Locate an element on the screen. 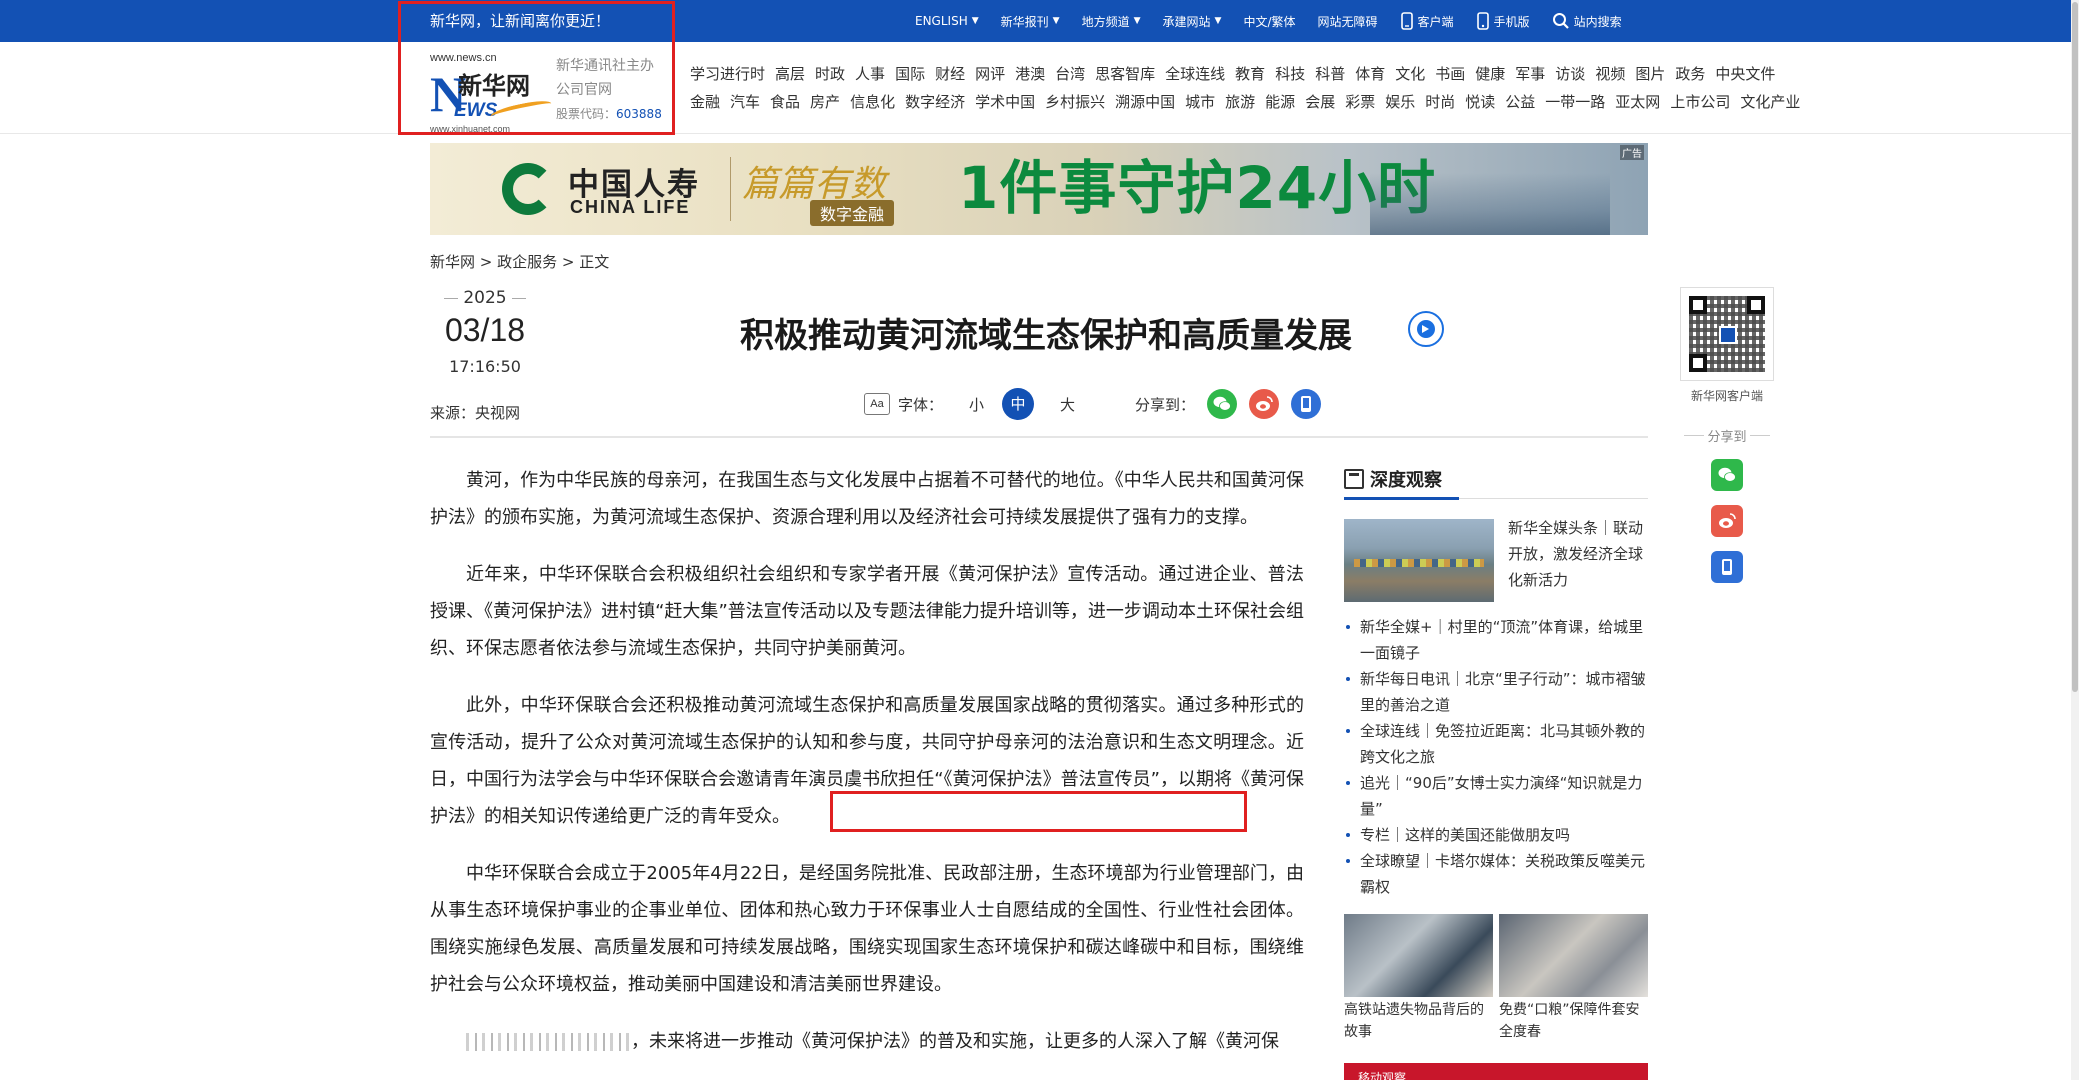 This screenshot has height=1080, width=2079. font-medium-button: 中 is located at coordinates (1018, 404).